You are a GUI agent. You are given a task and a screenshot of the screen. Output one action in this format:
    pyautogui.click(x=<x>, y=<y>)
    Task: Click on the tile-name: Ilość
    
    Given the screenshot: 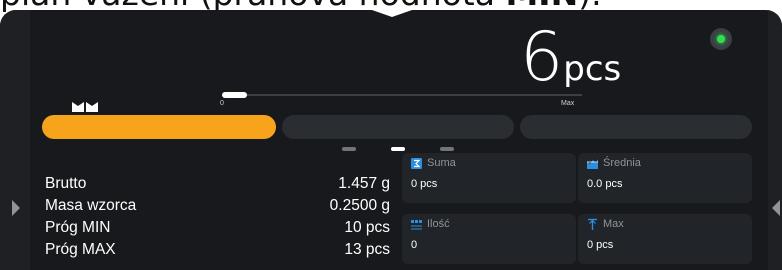 What is the action you would take?
    pyautogui.click(x=438, y=224)
    